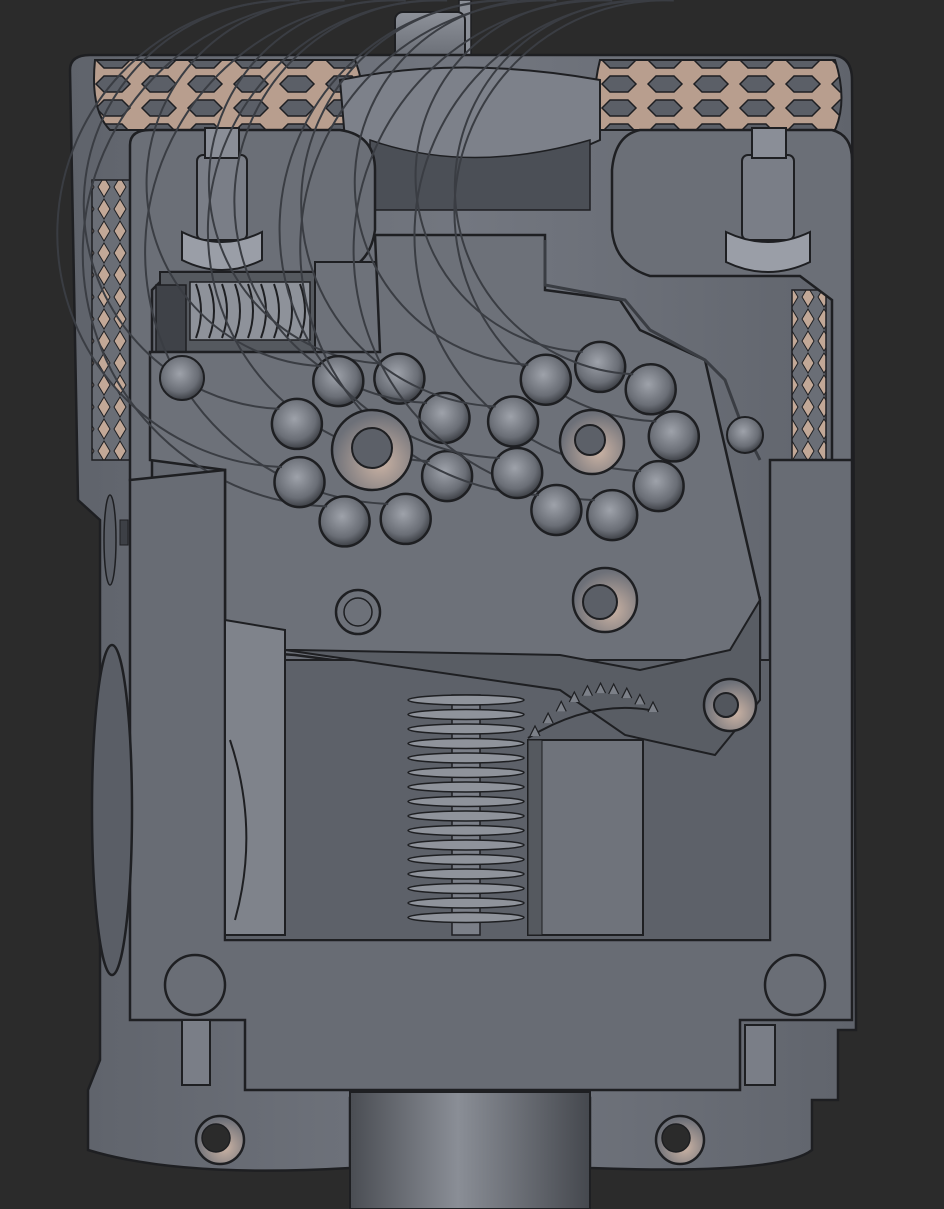 The height and width of the screenshot is (1209, 944). What do you see at coordinates (718, 95) in the screenshot?
I see `top-mesh-right` at bounding box center [718, 95].